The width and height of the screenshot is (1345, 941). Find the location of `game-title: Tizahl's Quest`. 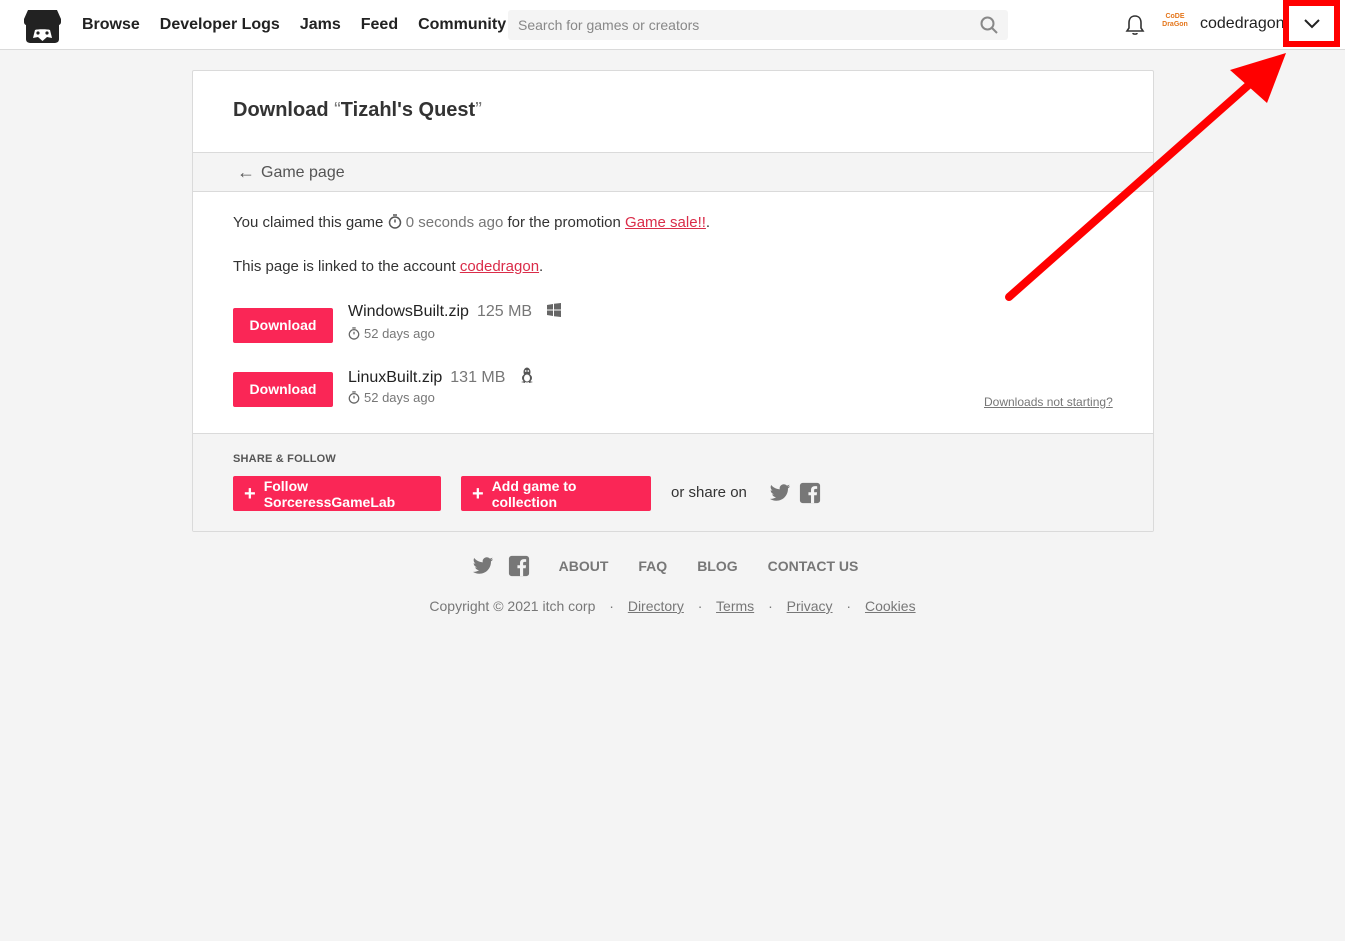

game-title: Tizahl's Quest is located at coordinates (408, 110).